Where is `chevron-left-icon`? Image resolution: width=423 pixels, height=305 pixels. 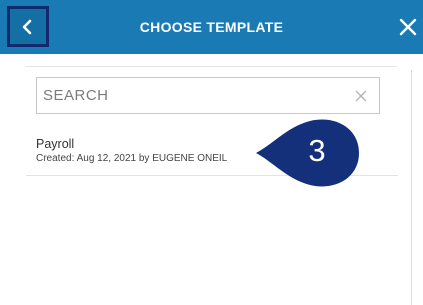
chevron-left-icon is located at coordinates (27, 26).